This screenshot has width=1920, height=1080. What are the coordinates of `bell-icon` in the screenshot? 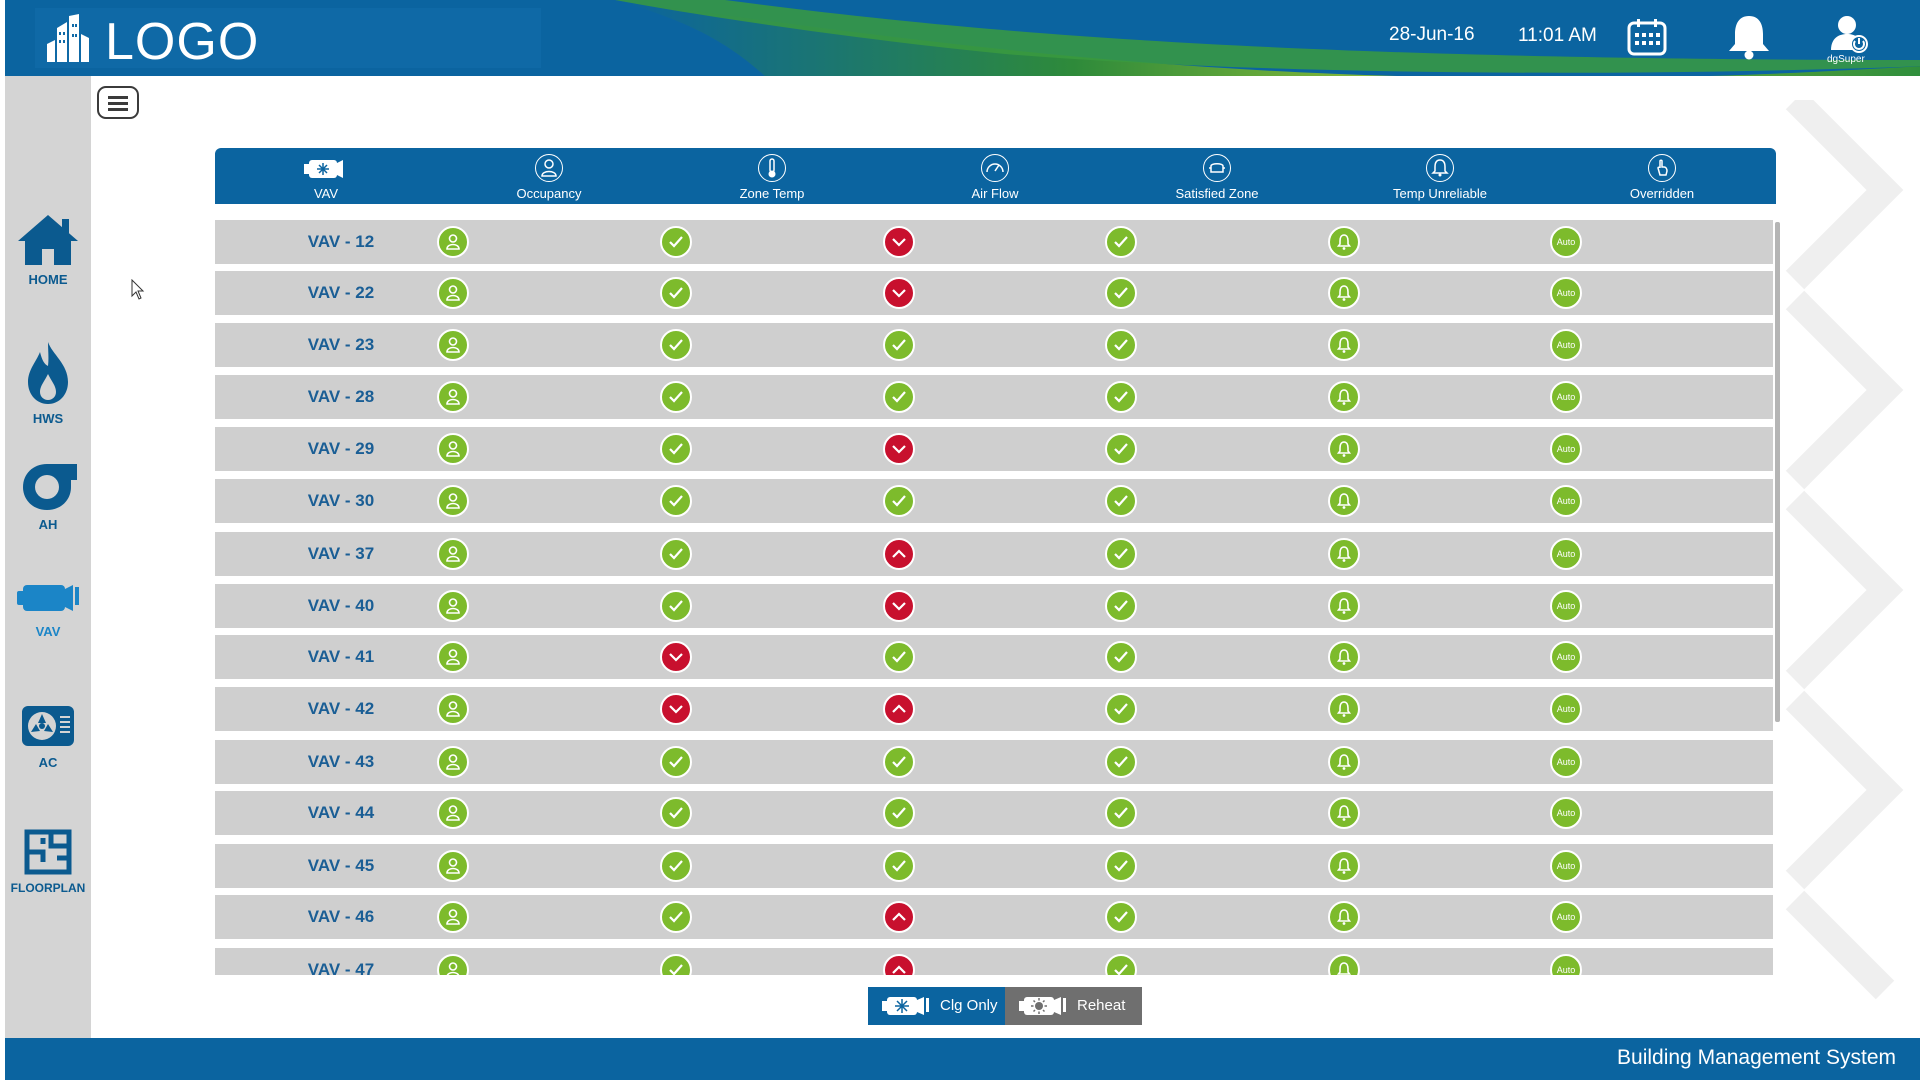 It's located at (1749, 37).